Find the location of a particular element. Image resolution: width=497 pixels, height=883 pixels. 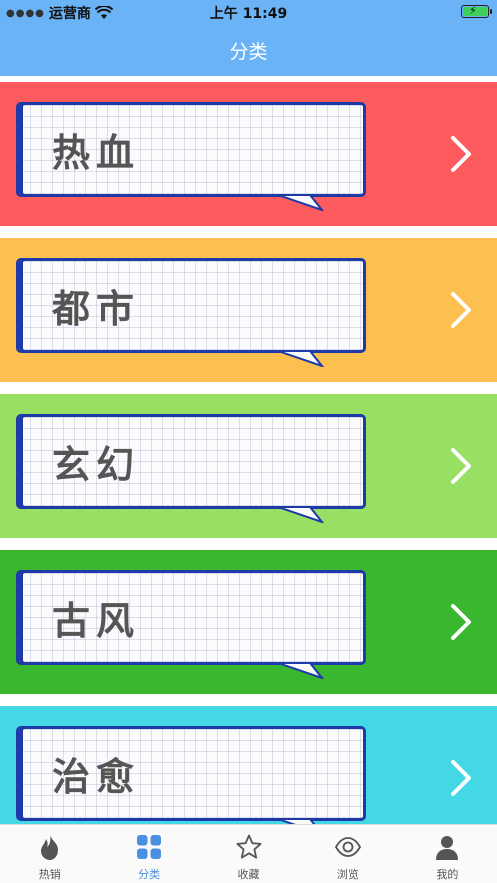

category-label: 古风 is located at coordinates (96, 621).